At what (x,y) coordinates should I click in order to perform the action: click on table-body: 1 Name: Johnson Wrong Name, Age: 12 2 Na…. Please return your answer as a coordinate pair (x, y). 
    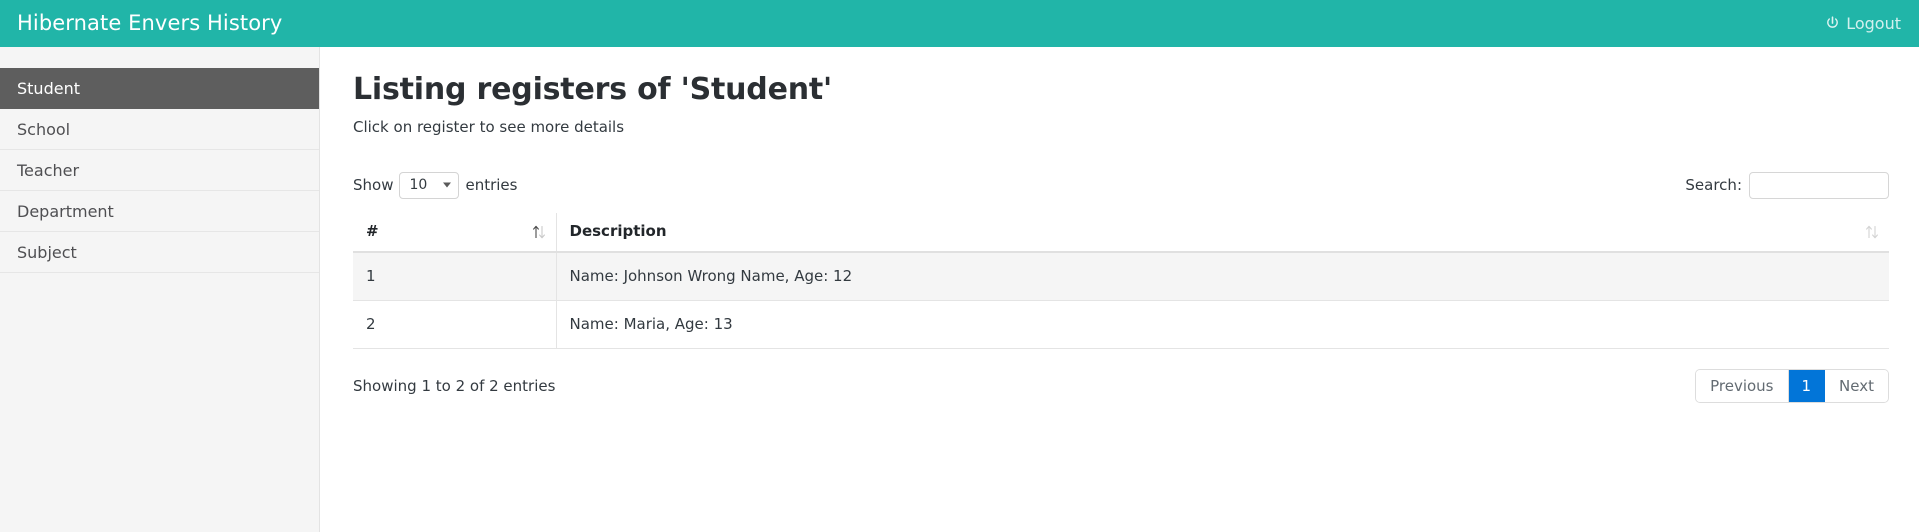
    Looking at the image, I should click on (1121, 300).